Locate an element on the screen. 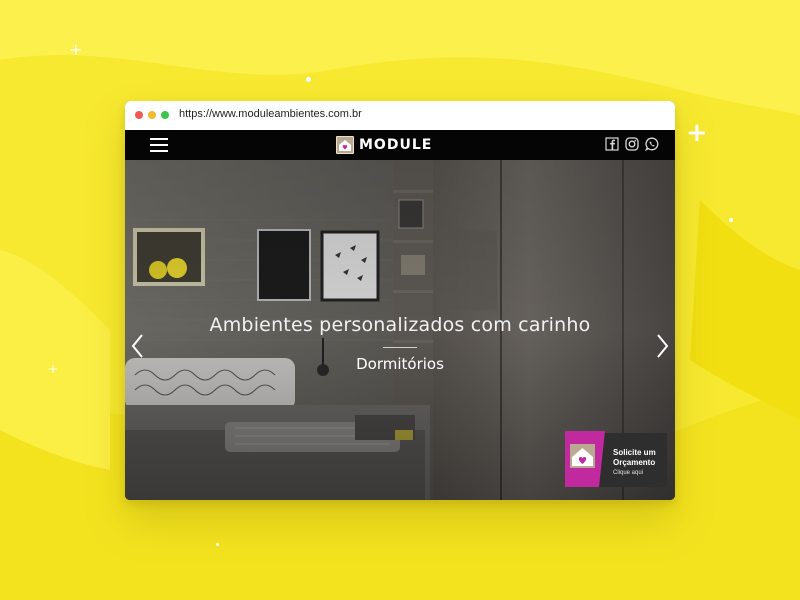  logo-house-icon is located at coordinates (345, 145).